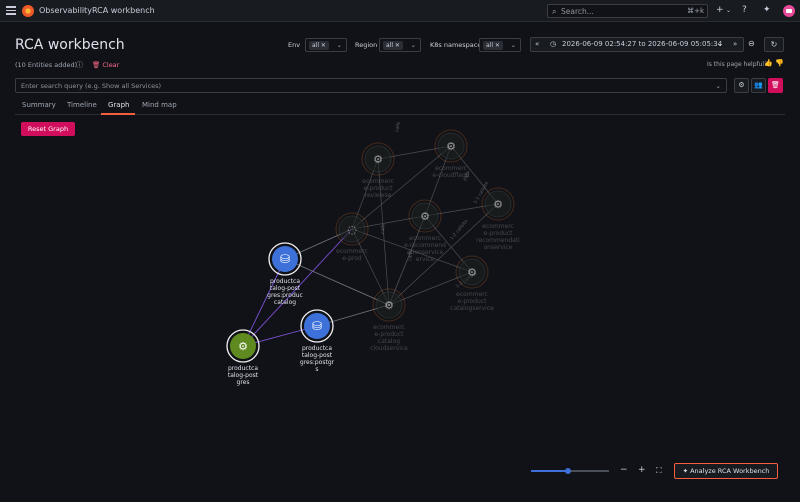 The image size is (800, 502). I want to click on settings-button: ⚙, so click(741, 85).